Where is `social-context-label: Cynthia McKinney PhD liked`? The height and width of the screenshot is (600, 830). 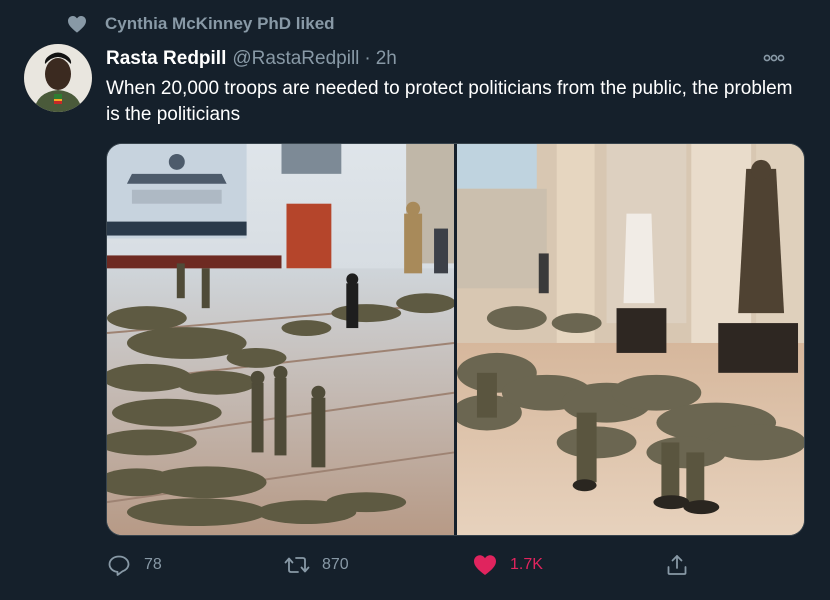 social-context-label: Cynthia McKinney PhD liked is located at coordinates (220, 23).